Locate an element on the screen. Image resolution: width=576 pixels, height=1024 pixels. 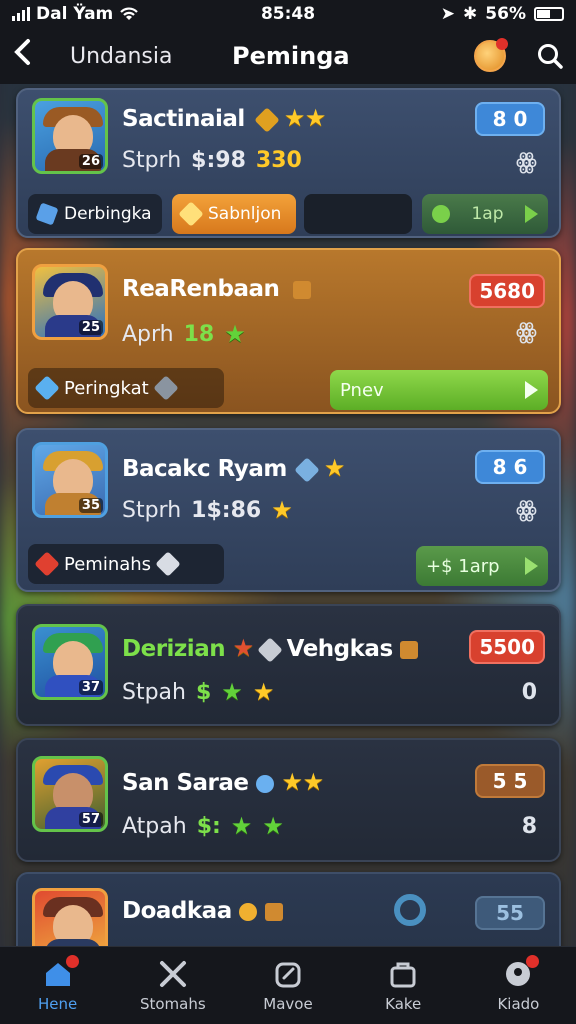
play-button: +$ 1arp is located at coordinates (482, 566).